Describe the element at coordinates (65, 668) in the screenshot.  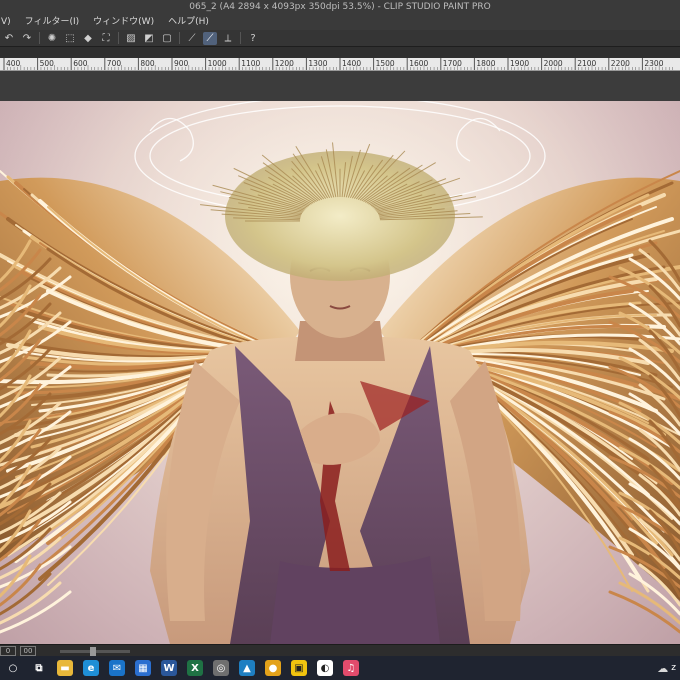
I see `file-explorer-icon: ▬` at that location.